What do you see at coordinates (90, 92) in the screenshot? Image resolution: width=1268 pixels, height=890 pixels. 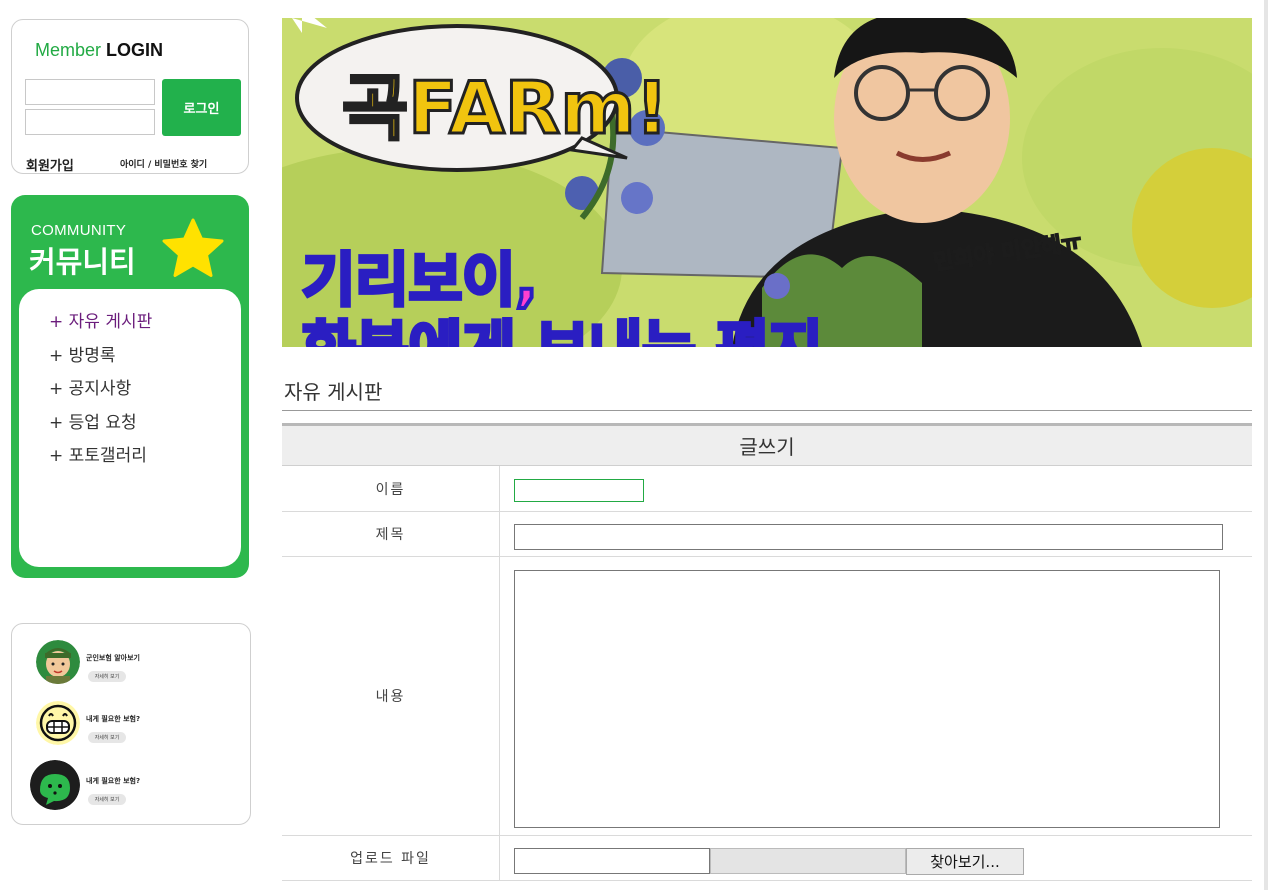 I see `user-id-input` at bounding box center [90, 92].